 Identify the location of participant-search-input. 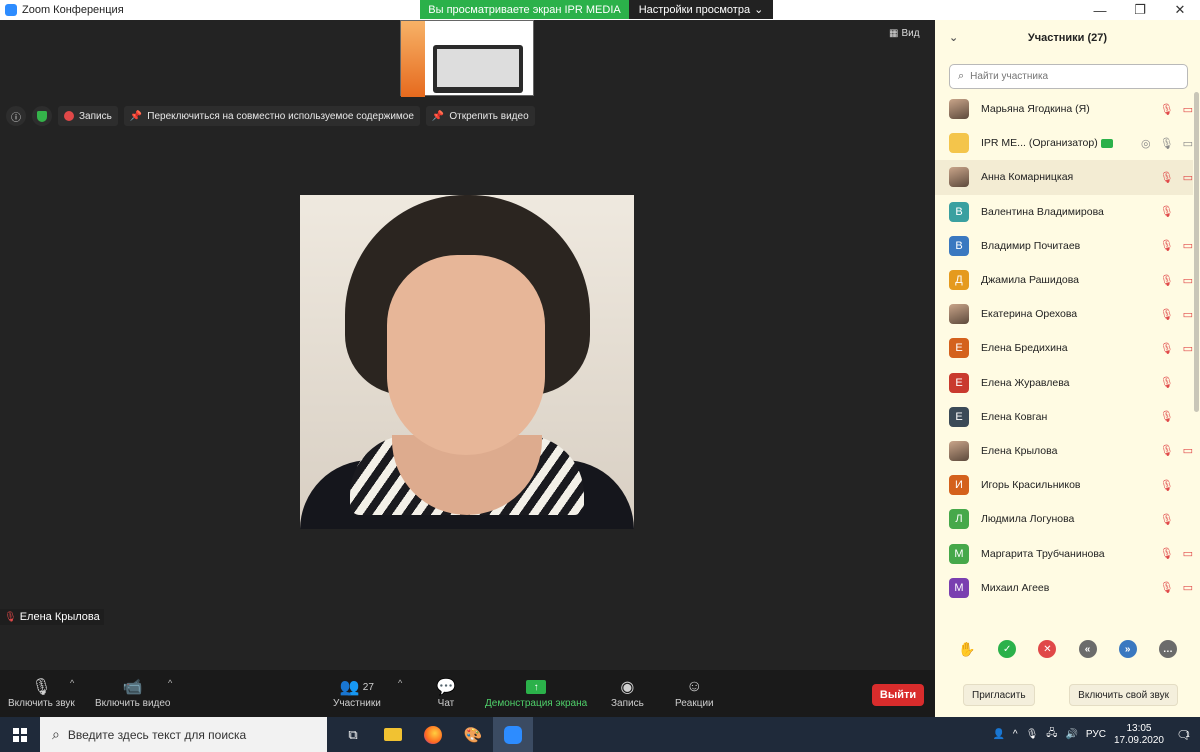
(1070, 76).